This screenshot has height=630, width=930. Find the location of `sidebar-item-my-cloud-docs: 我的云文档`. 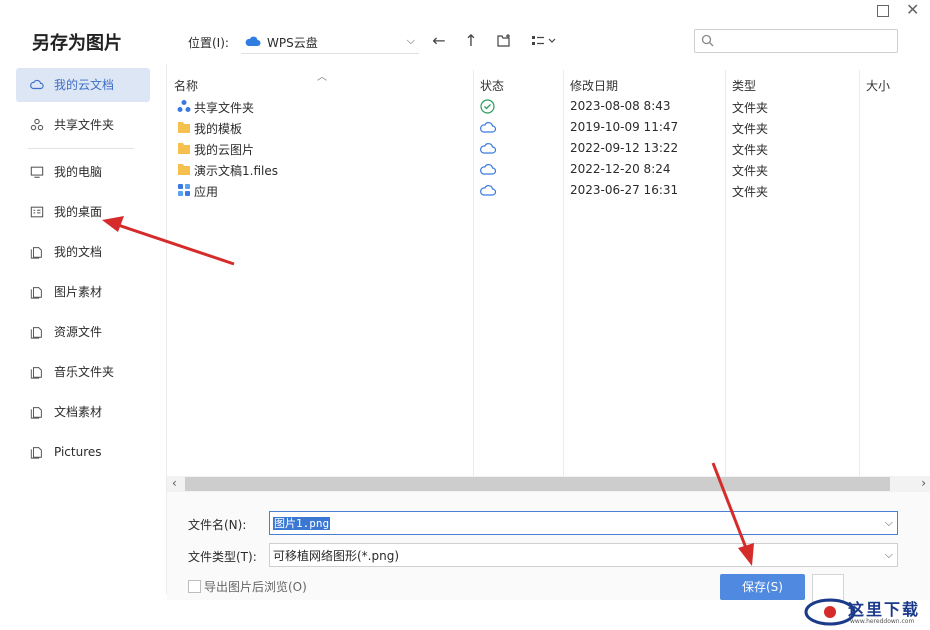

sidebar-item-my-cloud-docs: 我的云文档 is located at coordinates (83, 85).